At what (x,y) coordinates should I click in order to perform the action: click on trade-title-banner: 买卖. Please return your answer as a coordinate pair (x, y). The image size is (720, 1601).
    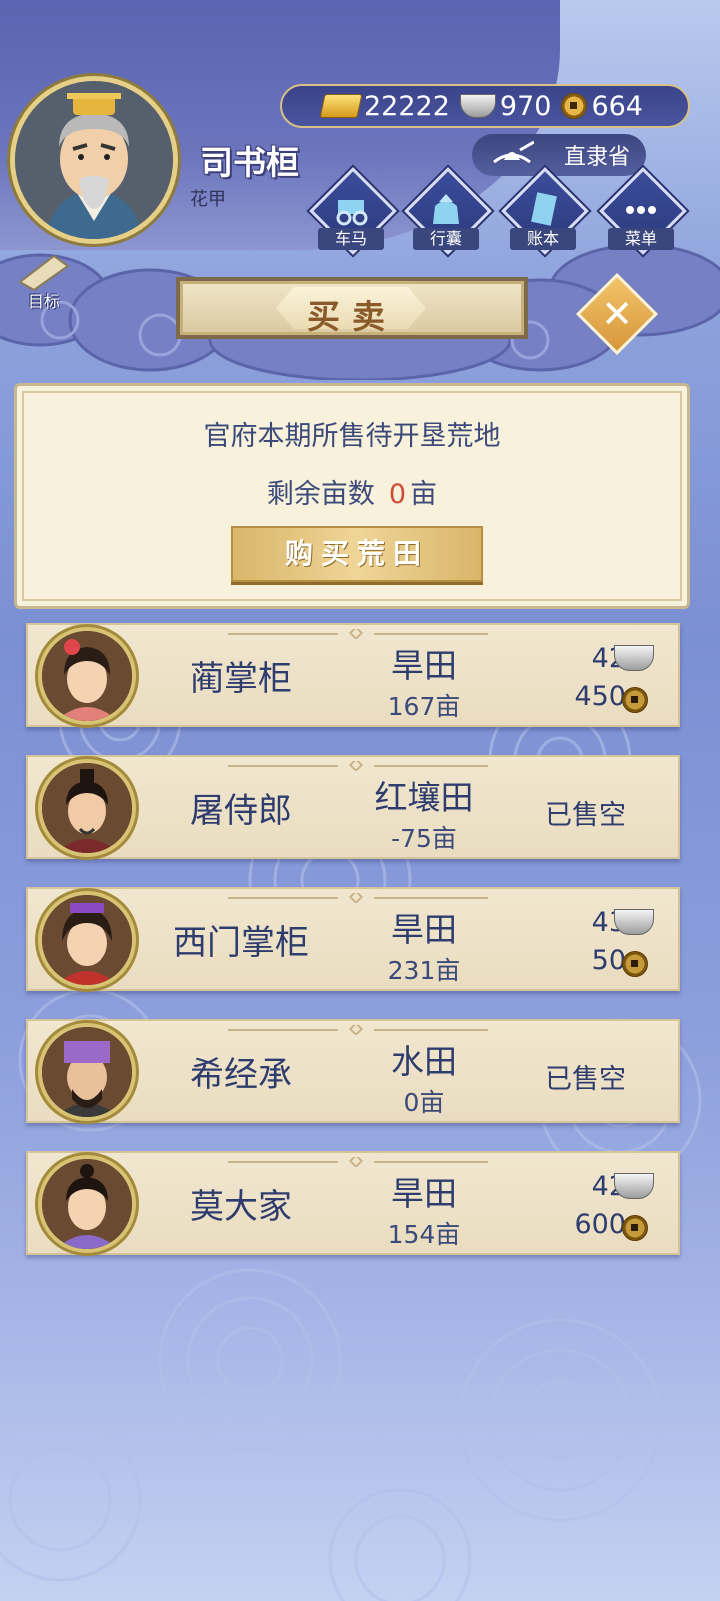
    Looking at the image, I should click on (352, 308).